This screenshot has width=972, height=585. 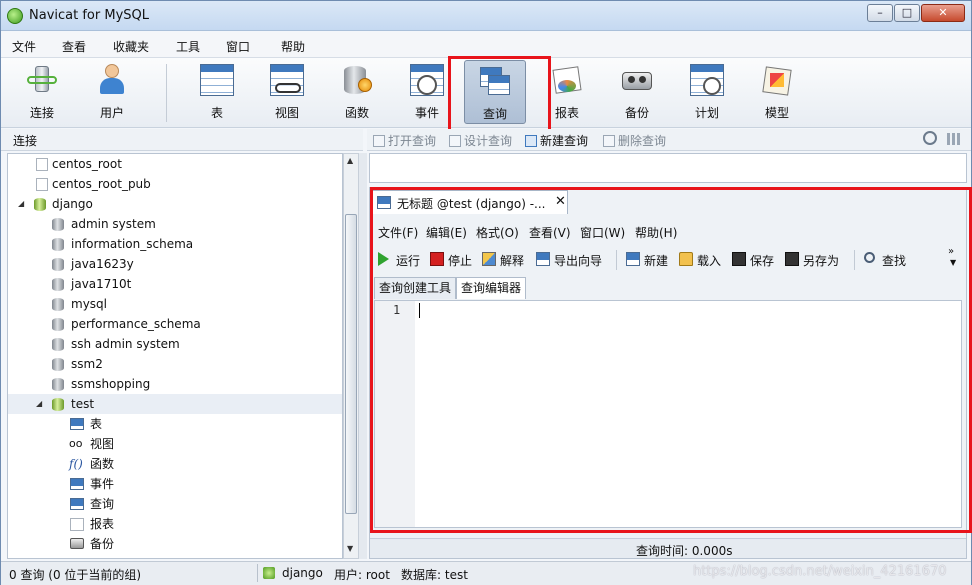 I want to click on search-icon, so click(x=930, y=138).